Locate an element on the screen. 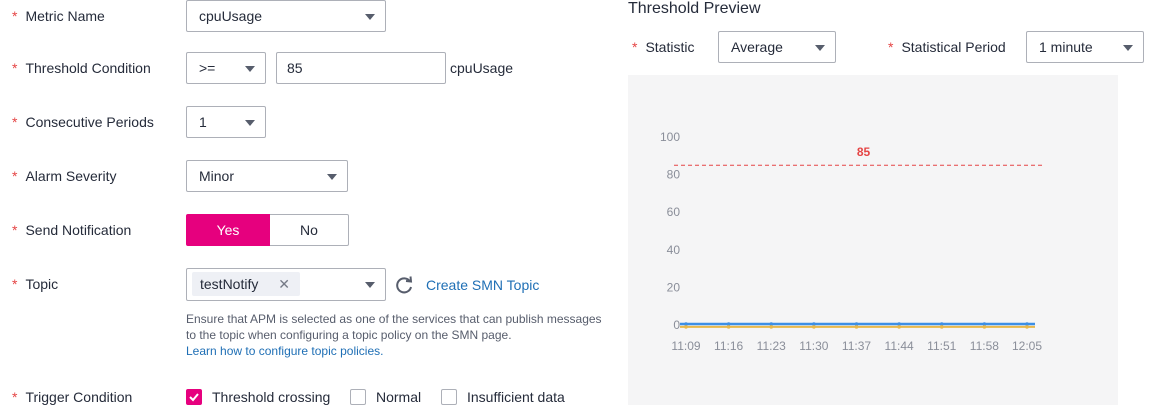 The width and height of the screenshot is (1153, 415). threshold-value: 85 is located at coordinates (295, 68).